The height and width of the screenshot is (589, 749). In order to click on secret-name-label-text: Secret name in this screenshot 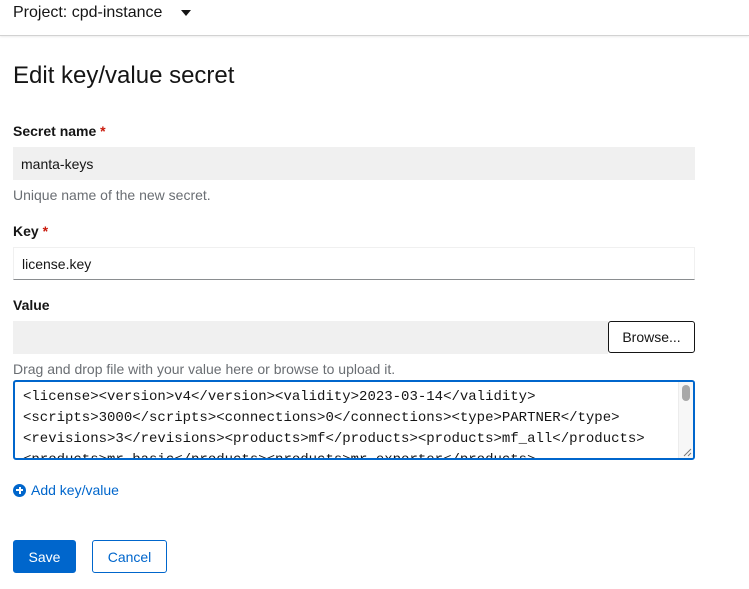, I will do `click(55, 131)`.